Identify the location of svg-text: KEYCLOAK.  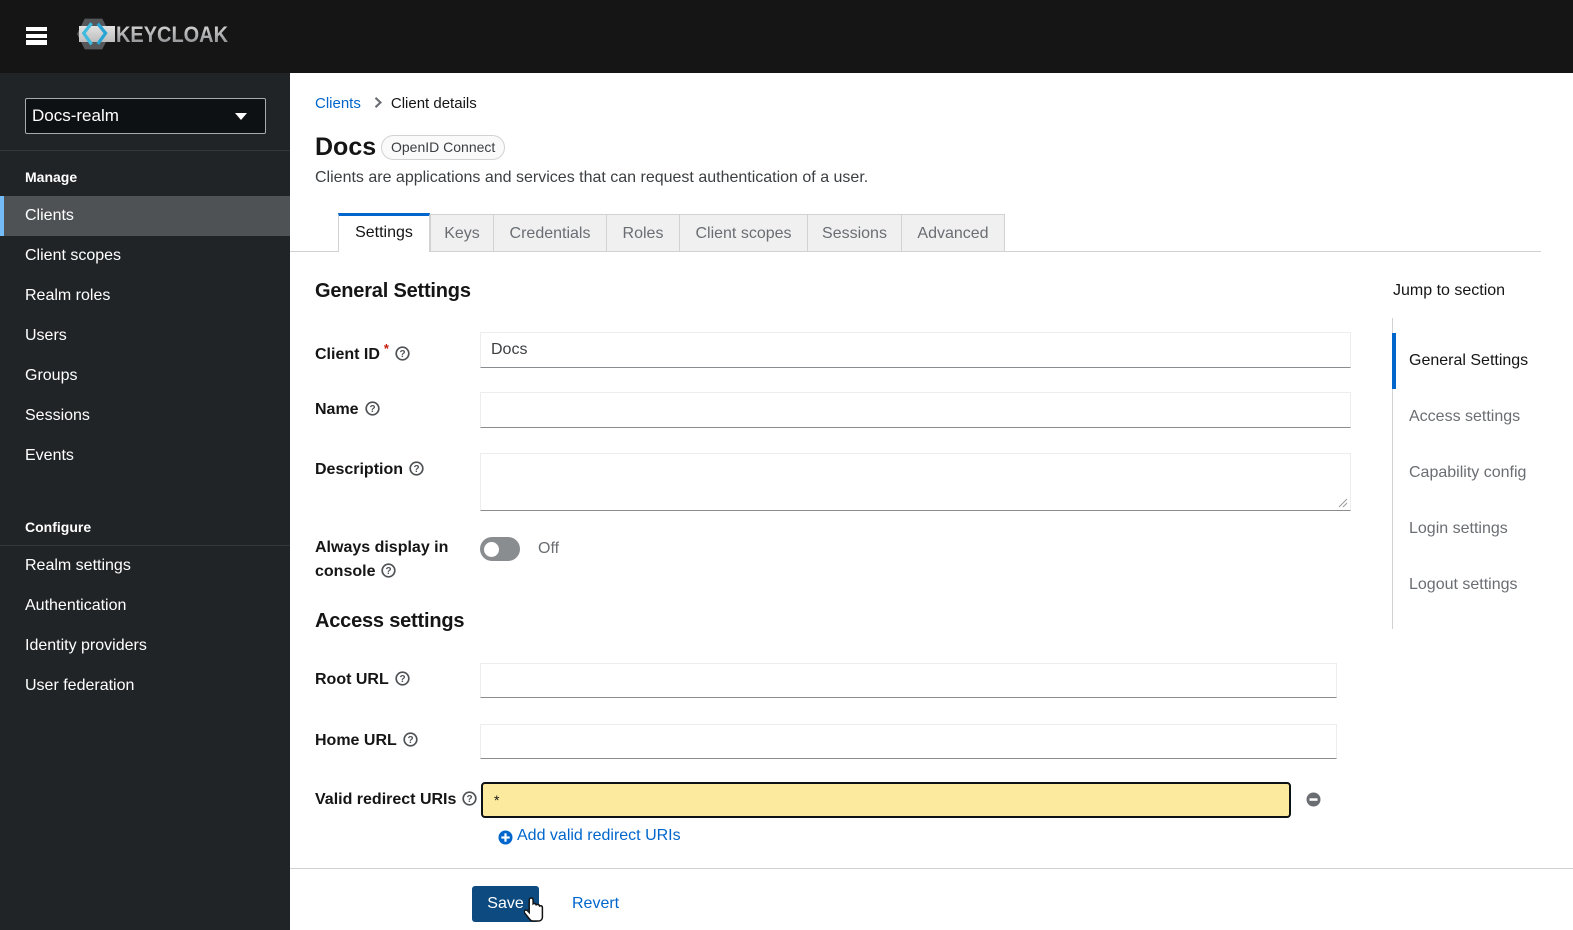
(172, 34).